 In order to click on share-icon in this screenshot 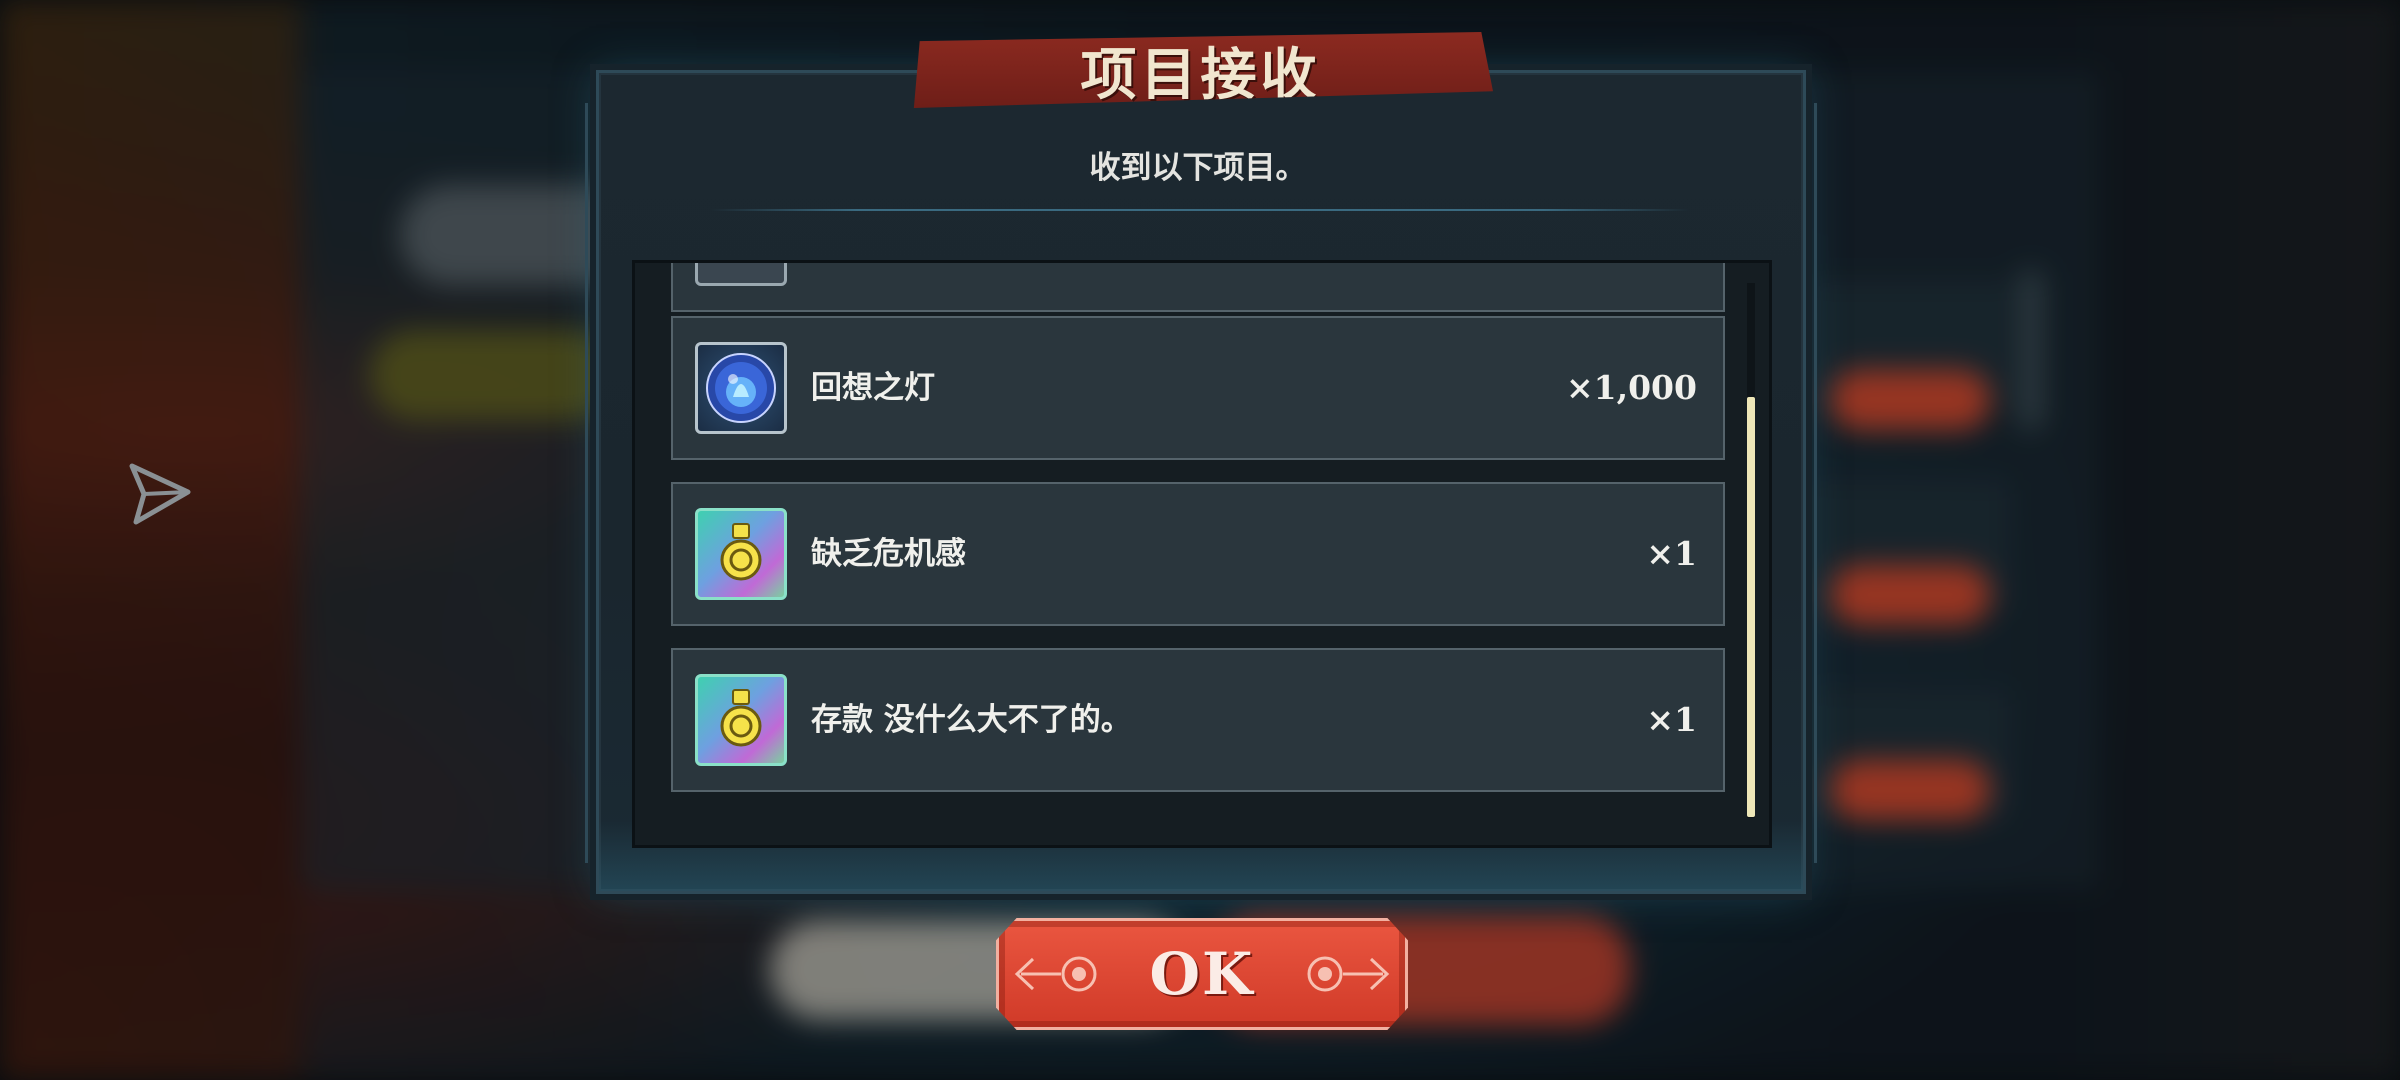, I will do `click(159, 493)`.